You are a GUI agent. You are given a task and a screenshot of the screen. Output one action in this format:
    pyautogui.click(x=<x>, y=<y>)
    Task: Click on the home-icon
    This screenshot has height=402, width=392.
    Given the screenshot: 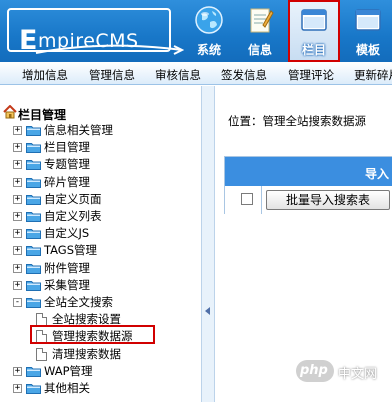 What is the action you would take?
    pyautogui.click(x=10, y=112)
    